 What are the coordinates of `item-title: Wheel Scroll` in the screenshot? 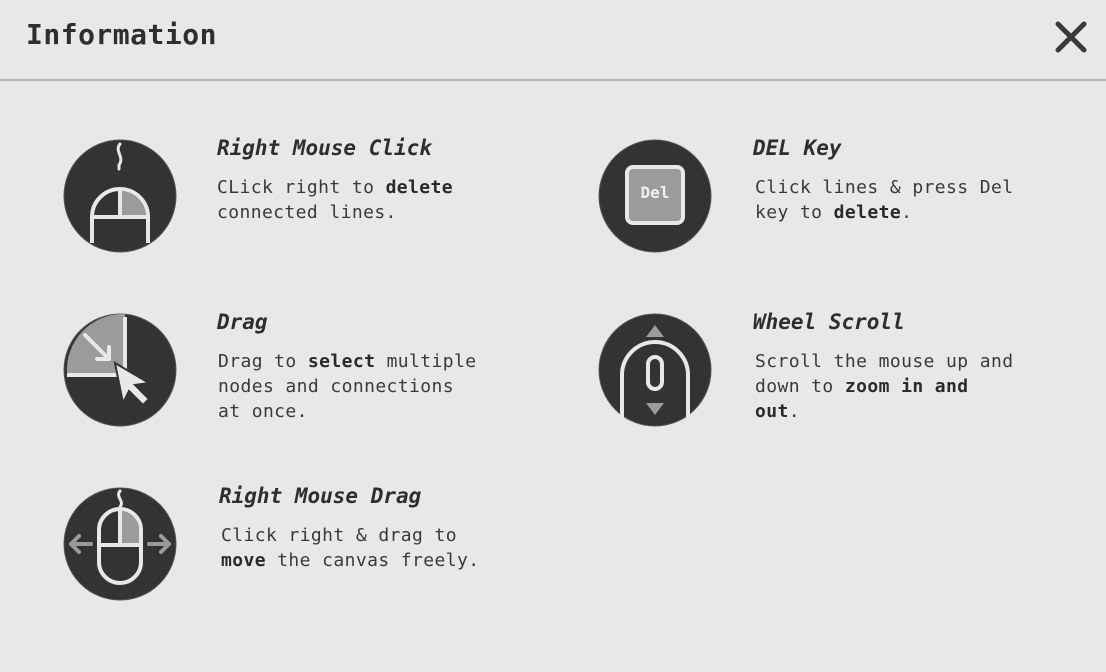 It's located at (829, 322).